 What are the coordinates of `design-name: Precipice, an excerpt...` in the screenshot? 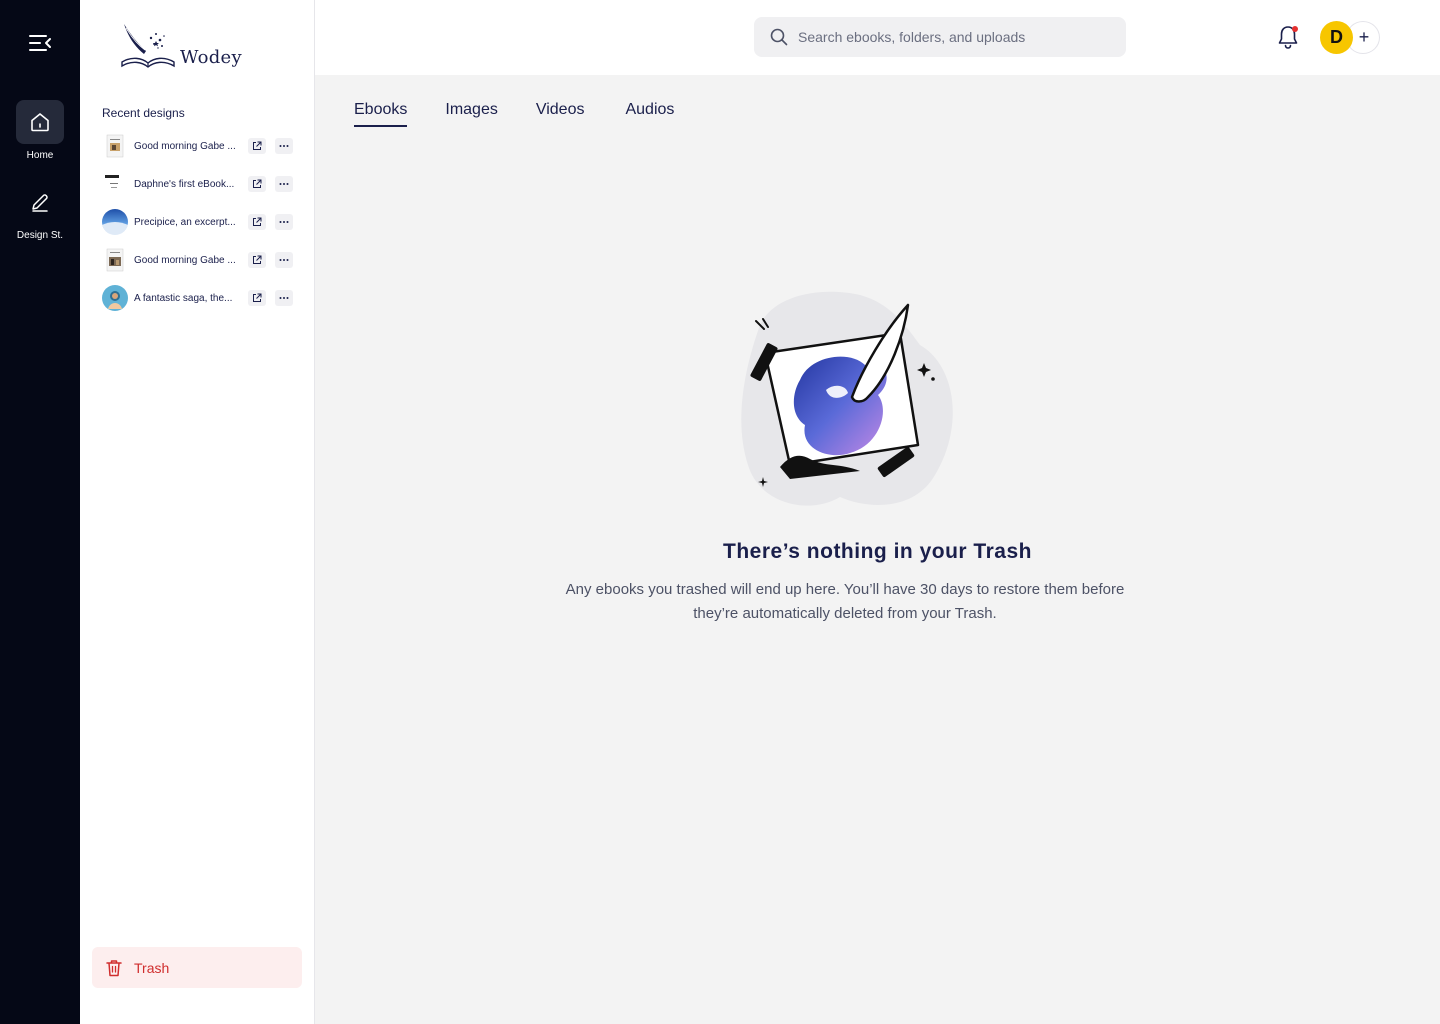 It's located at (185, 222).